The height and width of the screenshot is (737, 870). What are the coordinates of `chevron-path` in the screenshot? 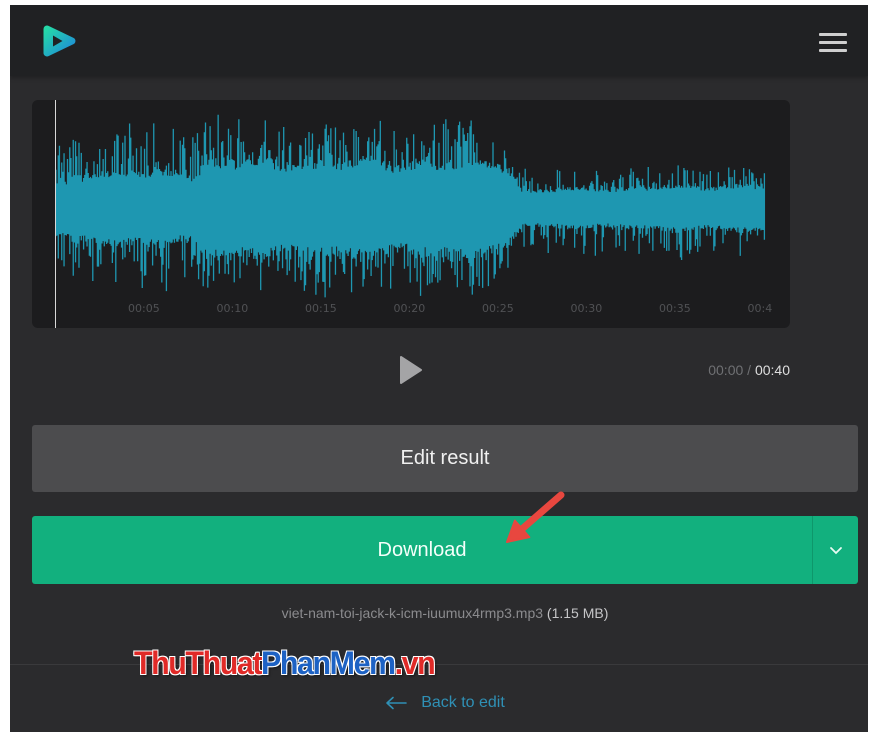 It's located at (835, 550).